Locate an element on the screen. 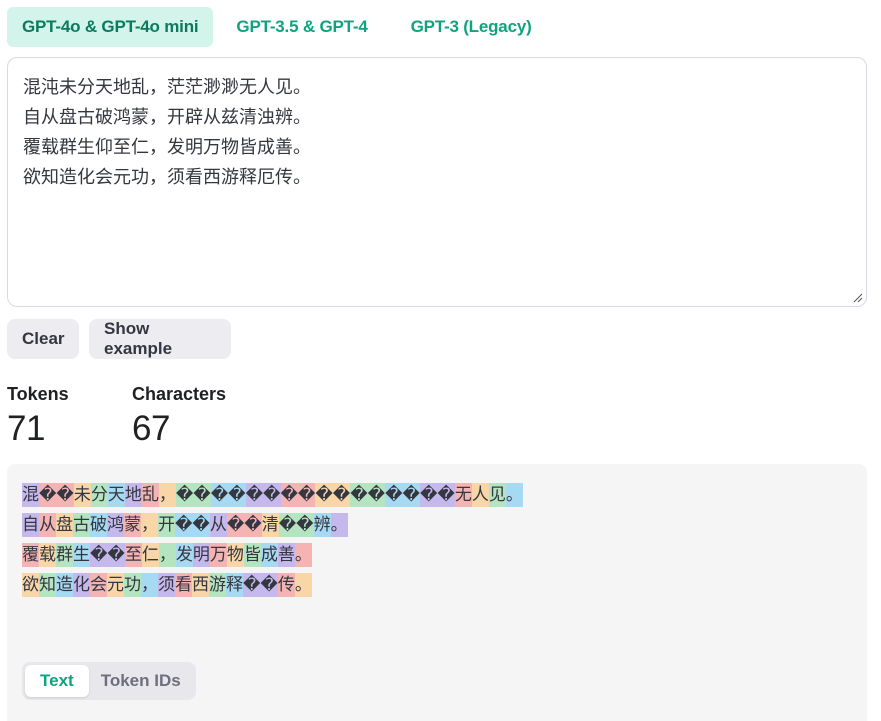 The height and width of the screenshot is (721, 881). token-span: 明 is located at coordinates (201, 555).